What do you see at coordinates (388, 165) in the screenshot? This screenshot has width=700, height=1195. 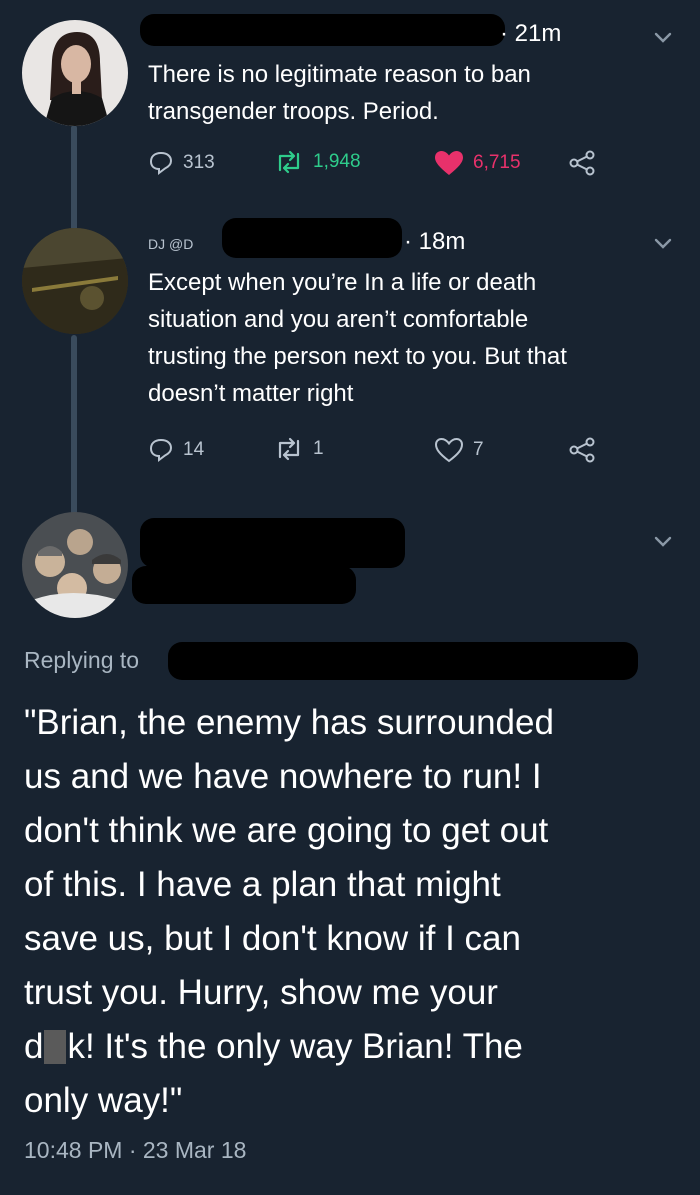 I see `tweet-actions: 313 1,948 6,715` at bounding box center [388, 165].